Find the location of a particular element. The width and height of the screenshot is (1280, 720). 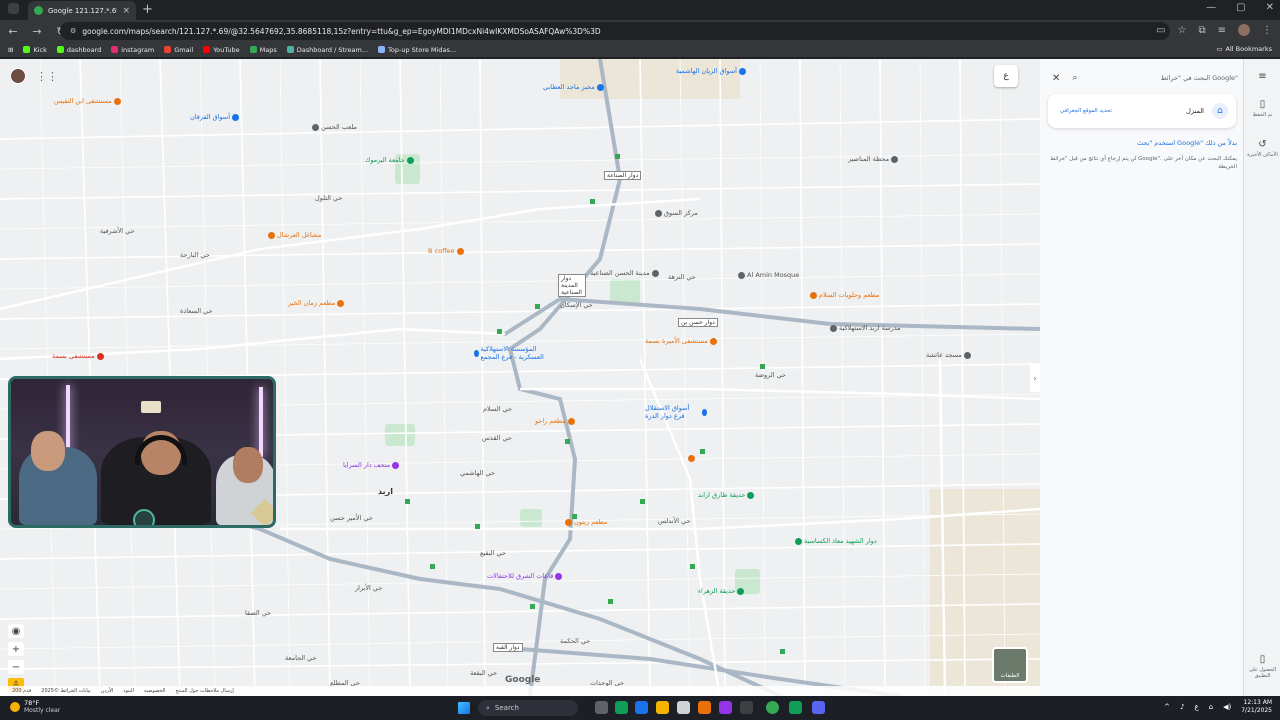

my-location-icon: ◉ is located at coordinates (16, 631).